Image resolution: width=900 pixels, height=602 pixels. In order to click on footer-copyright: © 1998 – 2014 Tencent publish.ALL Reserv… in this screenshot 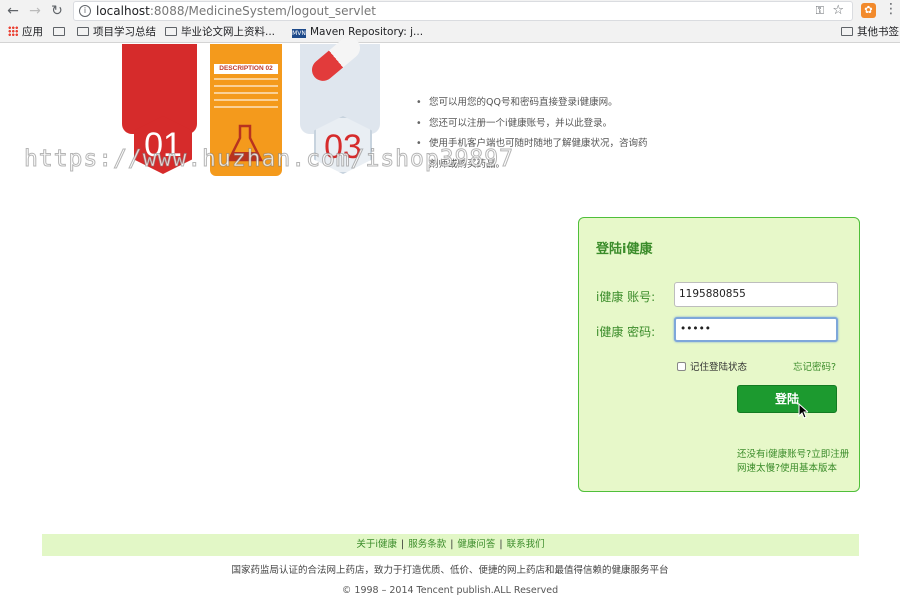, I will do `click(450, 590)`.